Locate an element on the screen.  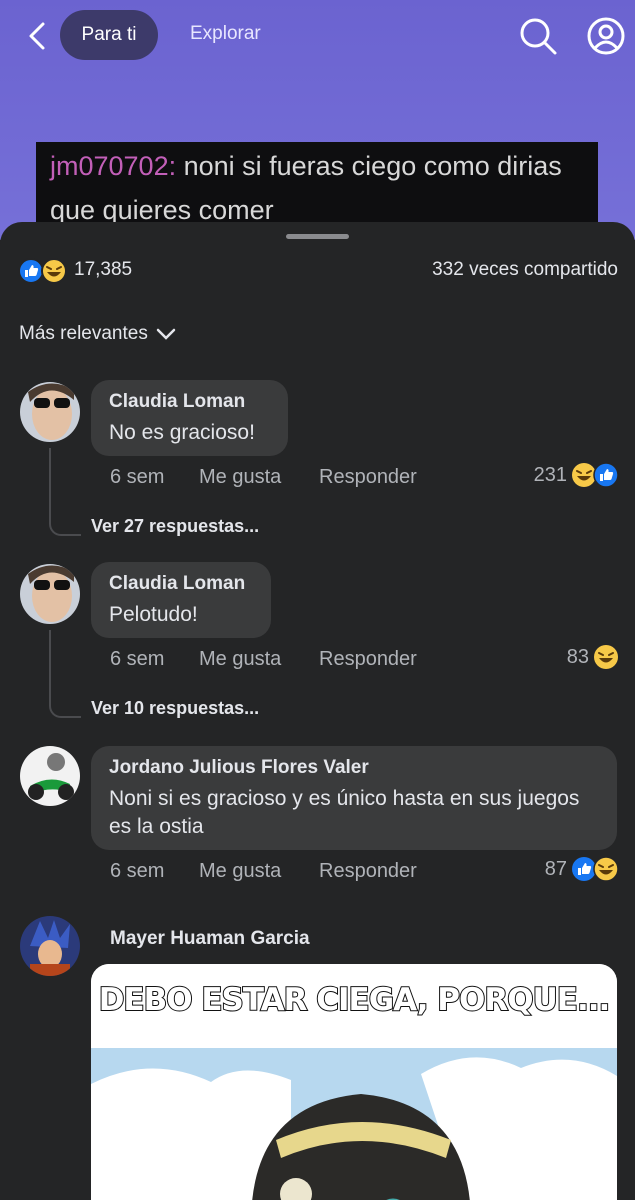
comment-reactions: 87 is located at coordinates (582, 869).